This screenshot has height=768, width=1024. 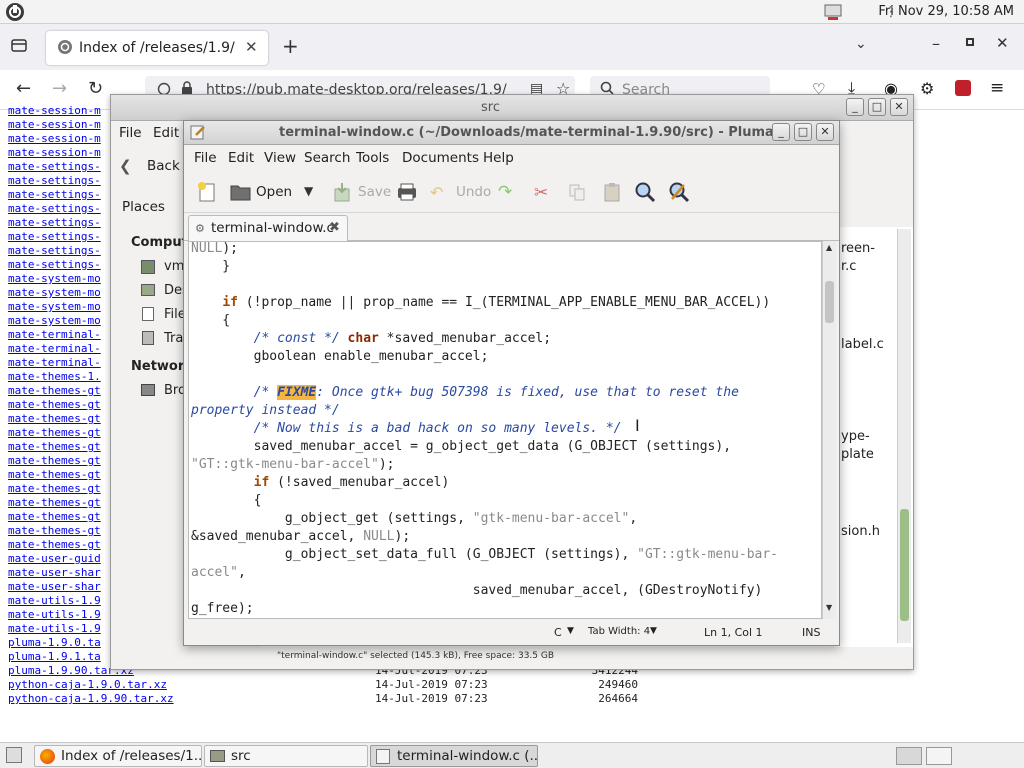 I want to click on caja-menu-edit: Edit, so click(x=166, y=133).